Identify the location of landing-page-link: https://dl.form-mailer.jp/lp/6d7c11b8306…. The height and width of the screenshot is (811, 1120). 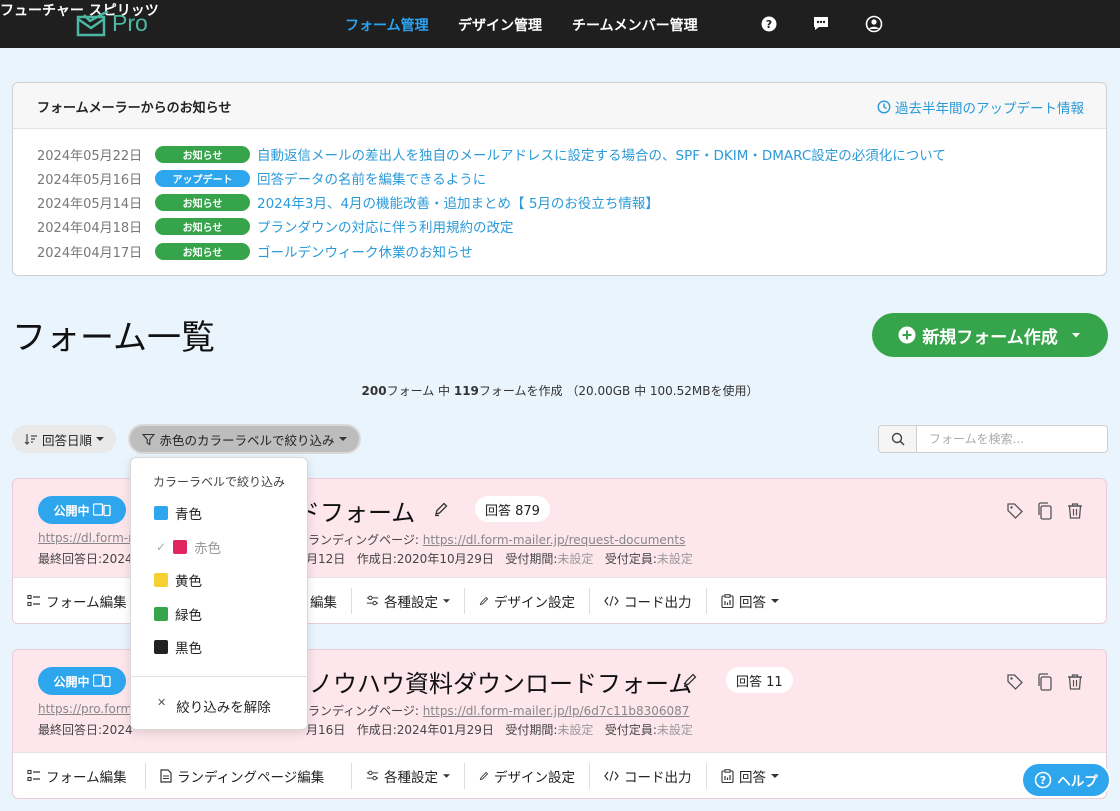
(556, 711).